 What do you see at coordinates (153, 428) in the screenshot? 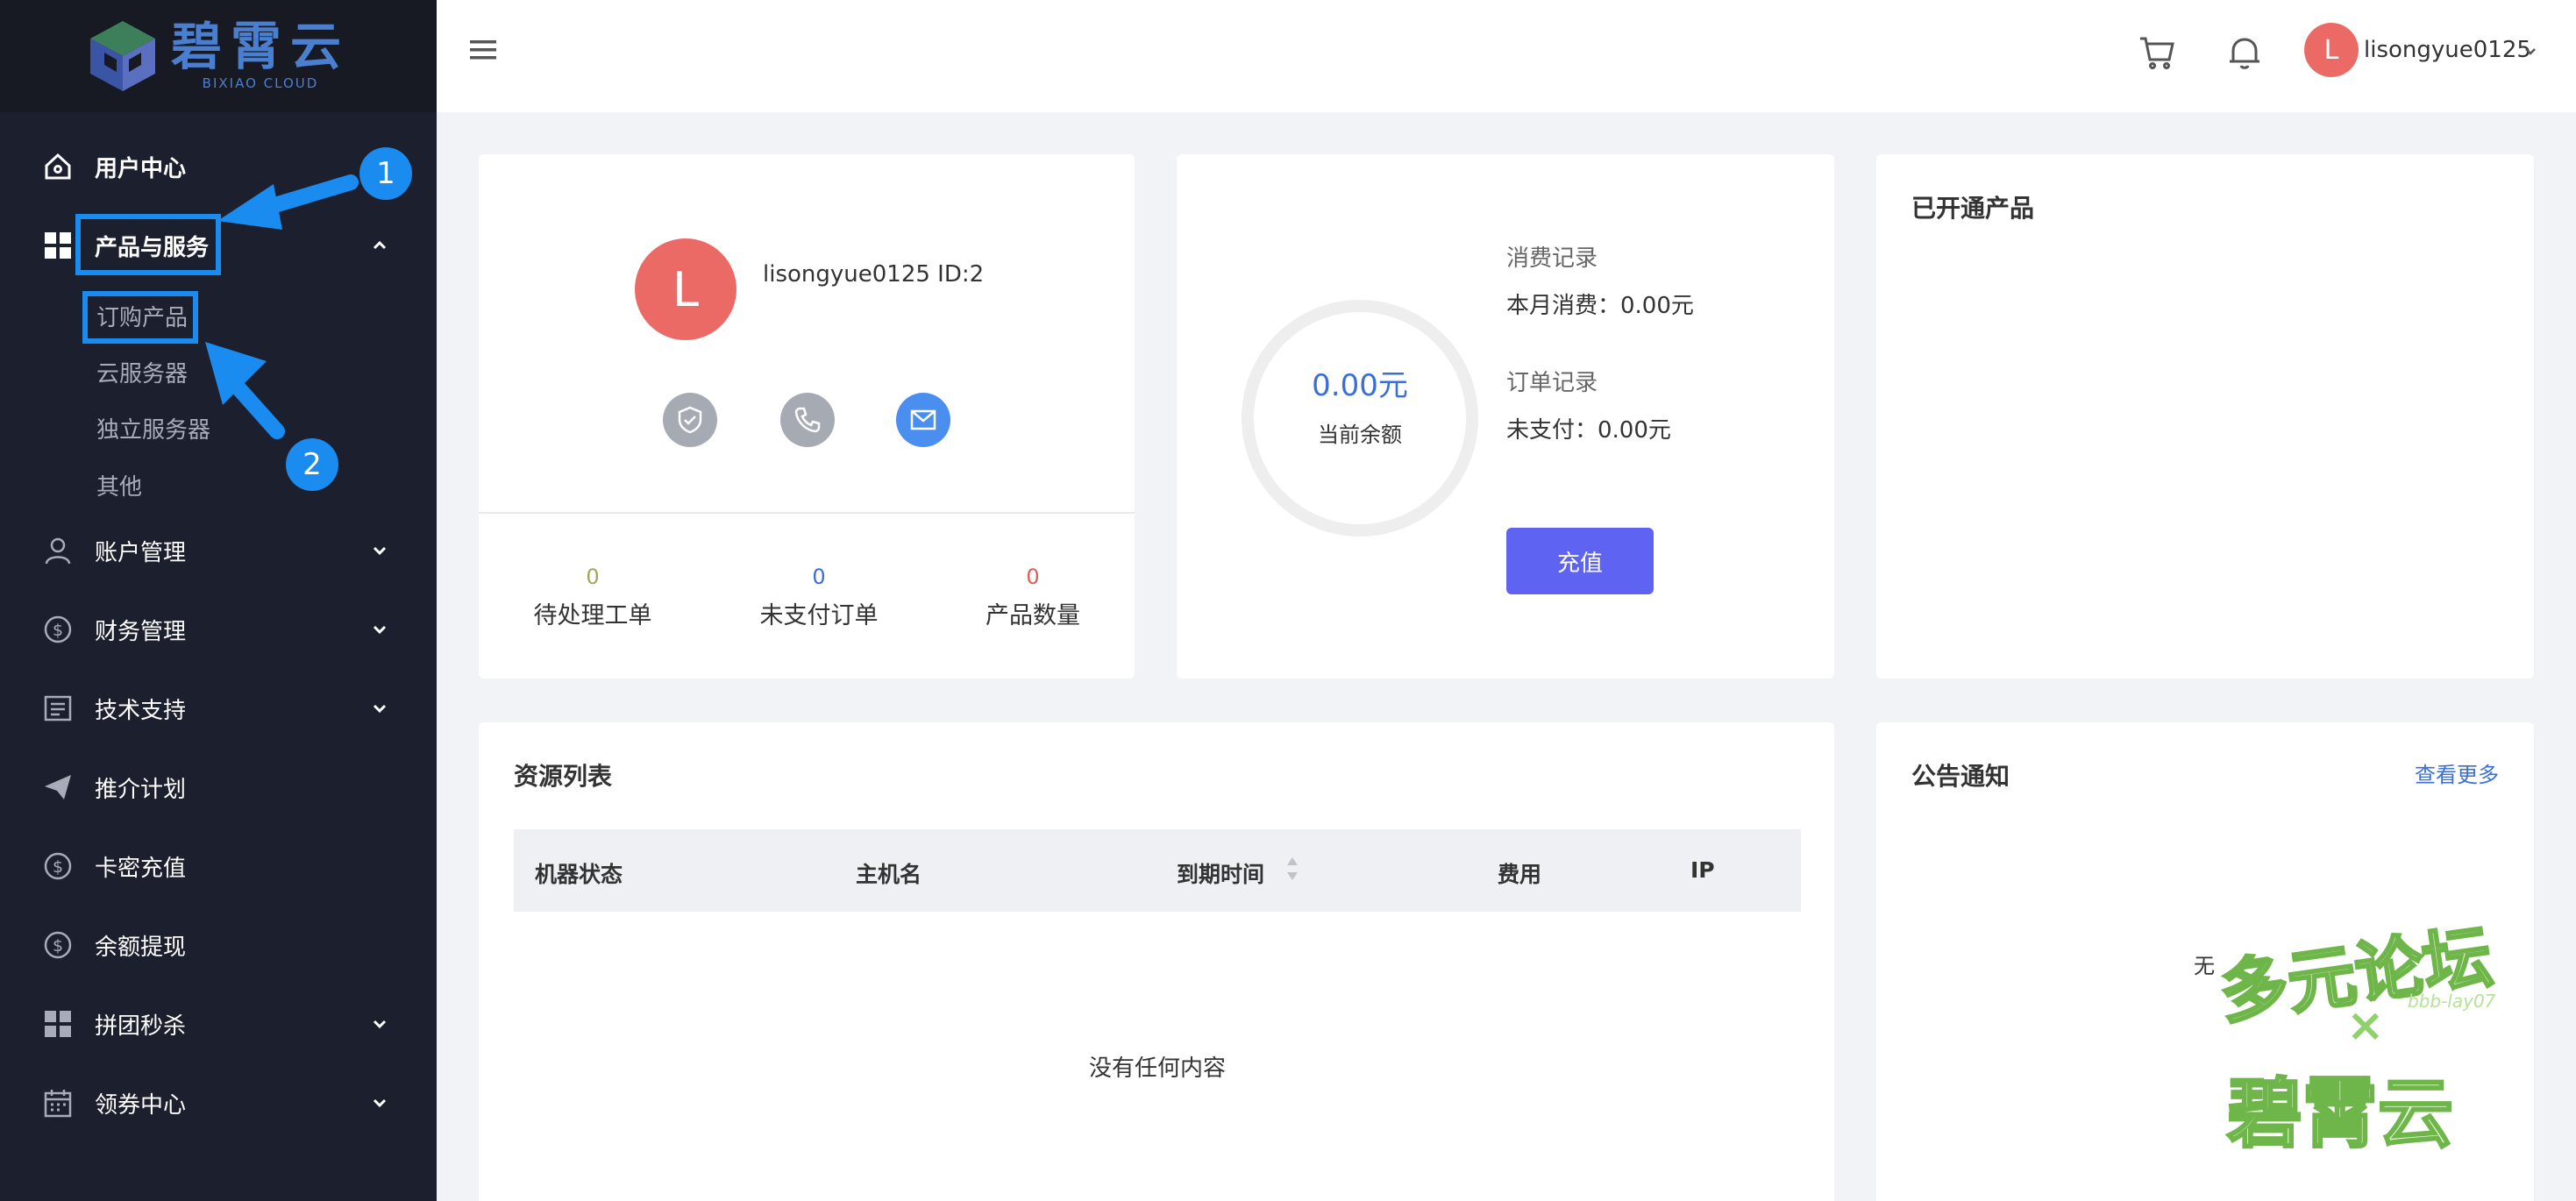
I see `sub-item-dedicated-server: 独立服务器` at bounding box center [153, 428].